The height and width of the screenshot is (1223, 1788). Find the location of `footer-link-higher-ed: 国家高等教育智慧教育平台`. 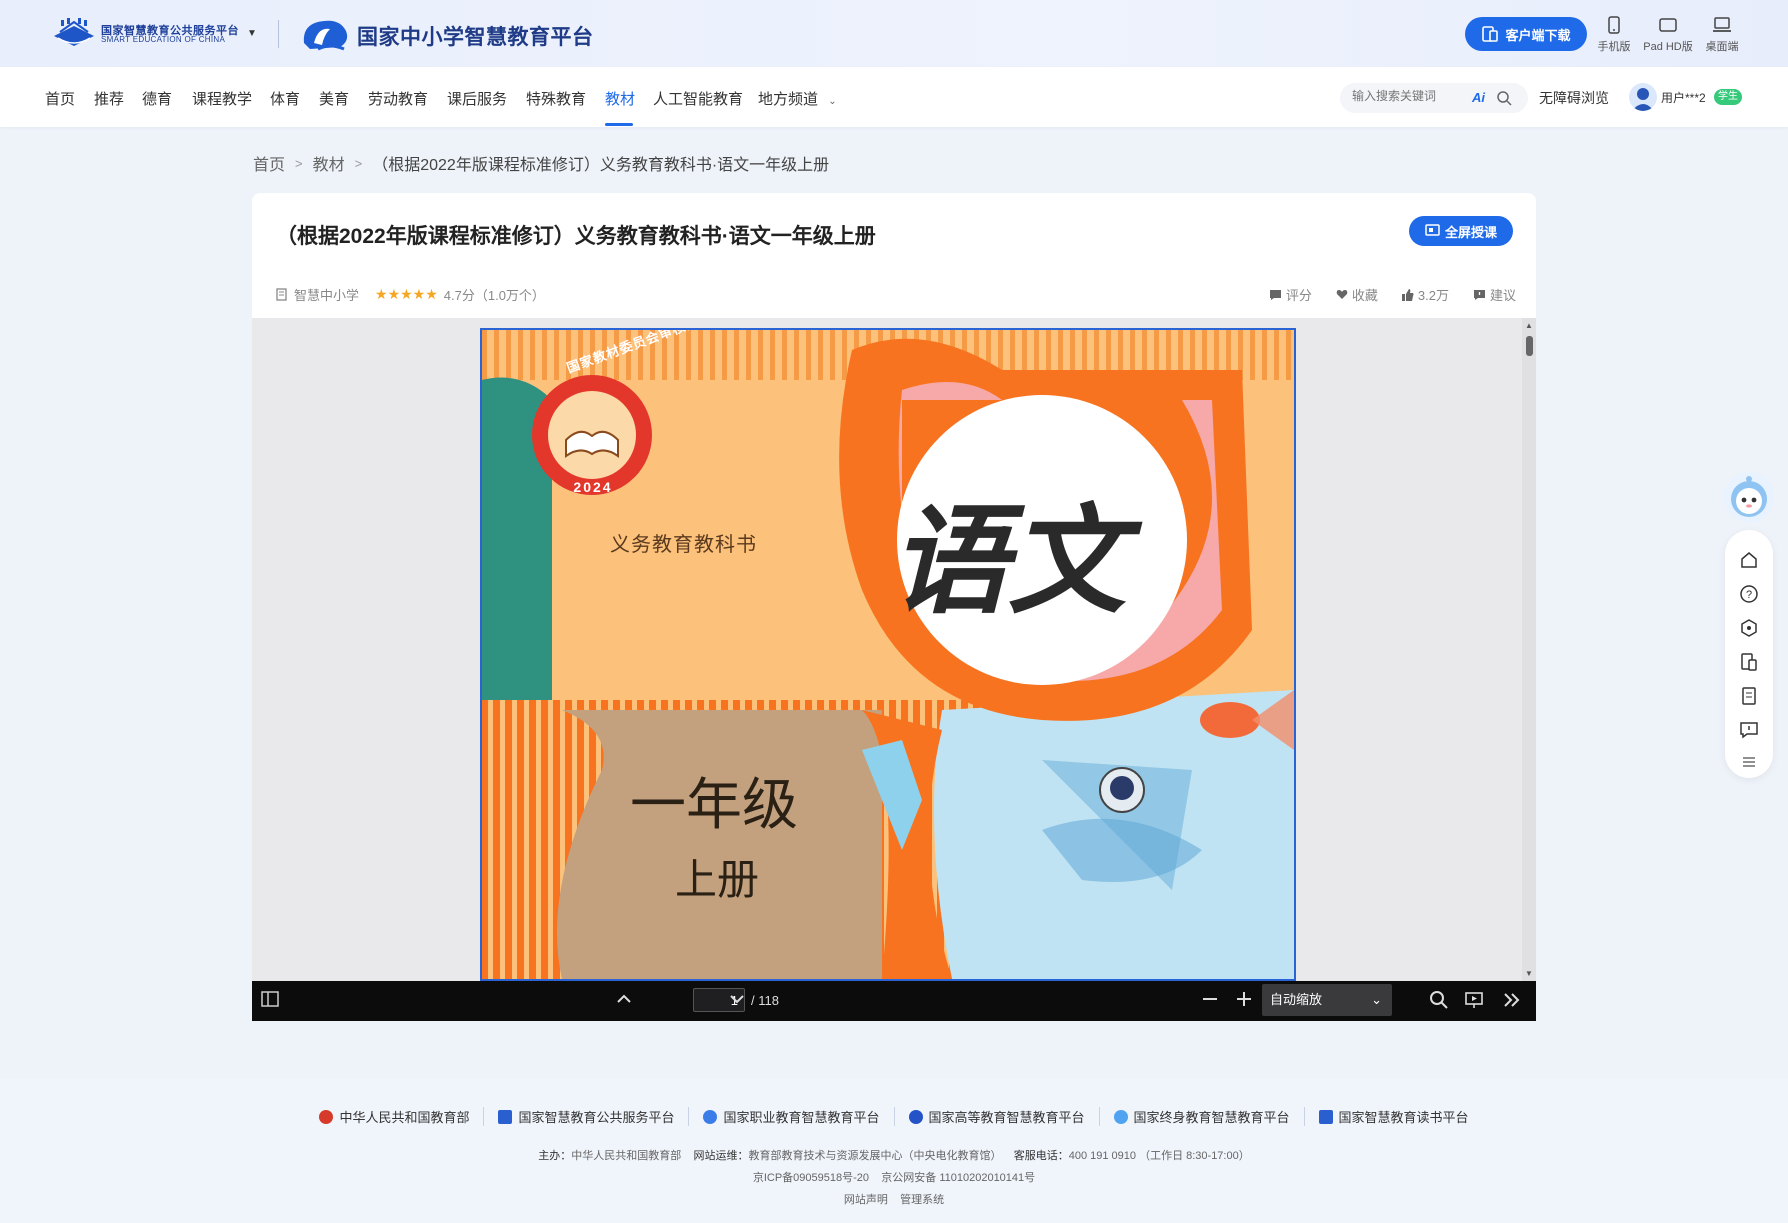

footer-link-higher-ed: 国家高等教育智慧教育平台 is located at coordinates (997, 1116).